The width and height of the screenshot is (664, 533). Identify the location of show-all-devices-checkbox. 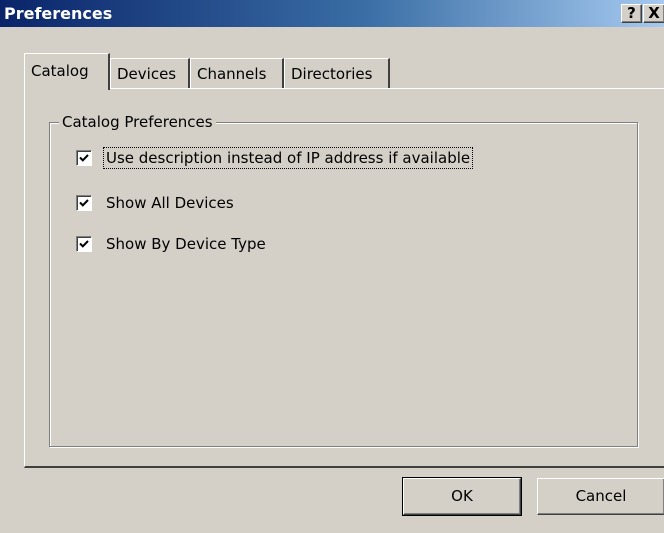
(84, 203).